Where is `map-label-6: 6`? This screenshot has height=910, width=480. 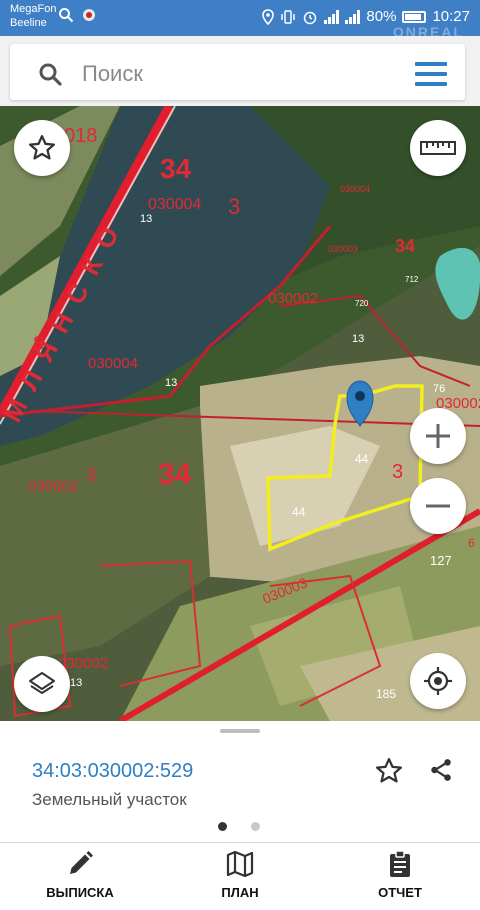 map-label-6: 6 is located at coordinates (471, 543).